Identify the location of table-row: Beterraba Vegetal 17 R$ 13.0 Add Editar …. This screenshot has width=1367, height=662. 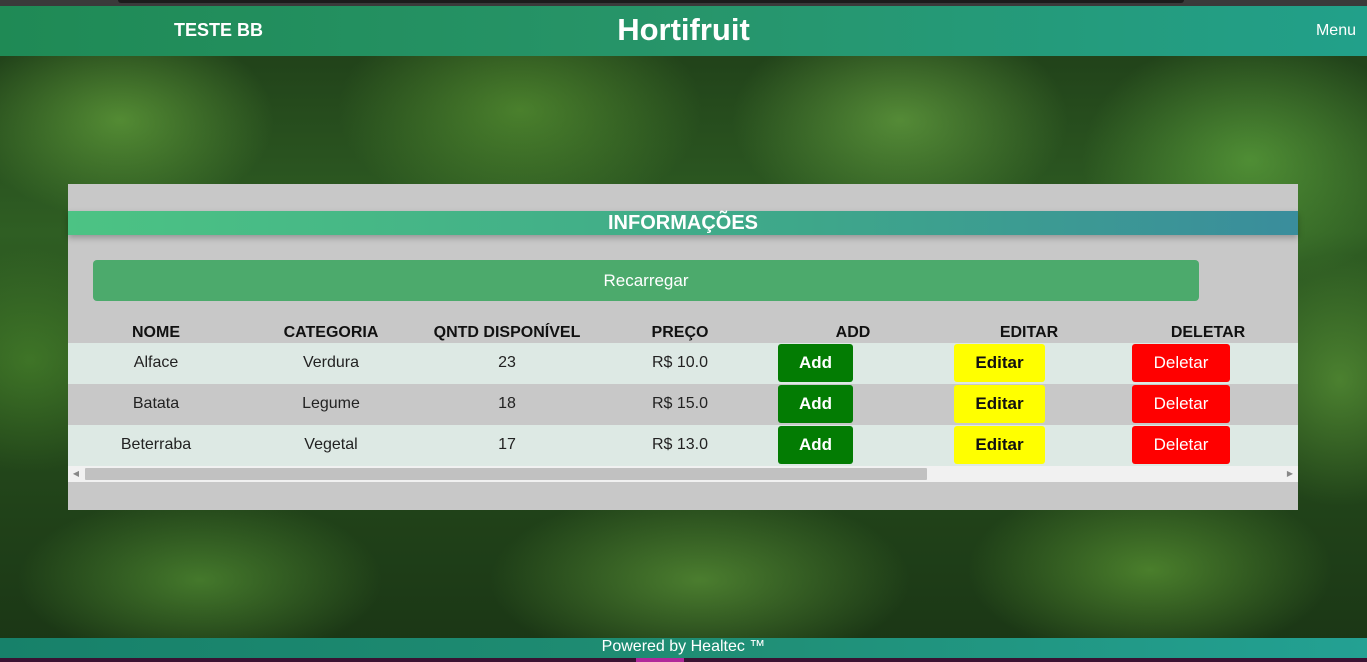
(683, 445).